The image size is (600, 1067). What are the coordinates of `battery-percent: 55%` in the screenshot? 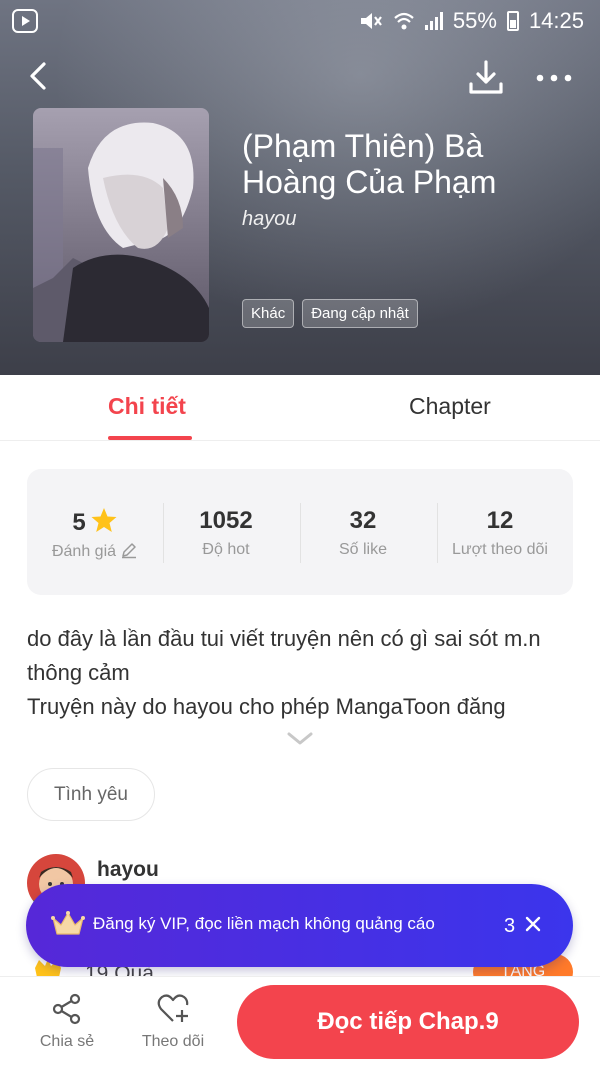 It's located at (474, 20).